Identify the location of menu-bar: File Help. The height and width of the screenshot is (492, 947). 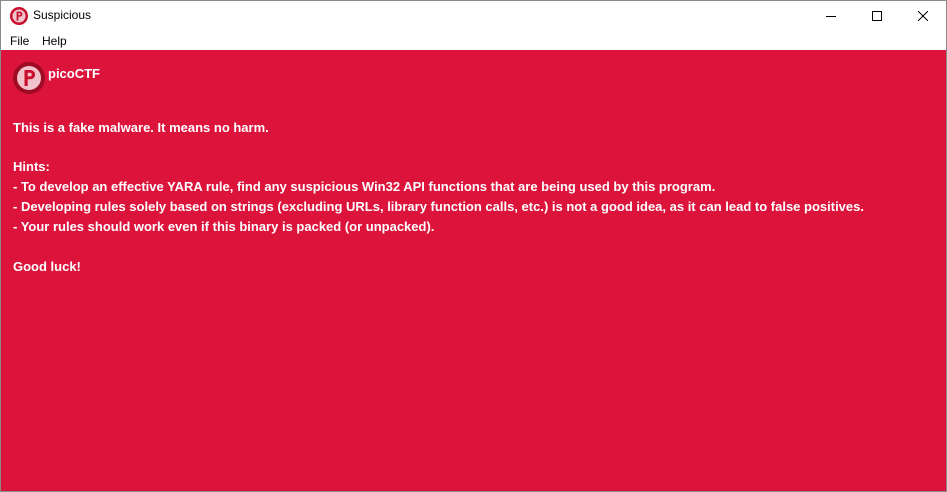
(473, 40).